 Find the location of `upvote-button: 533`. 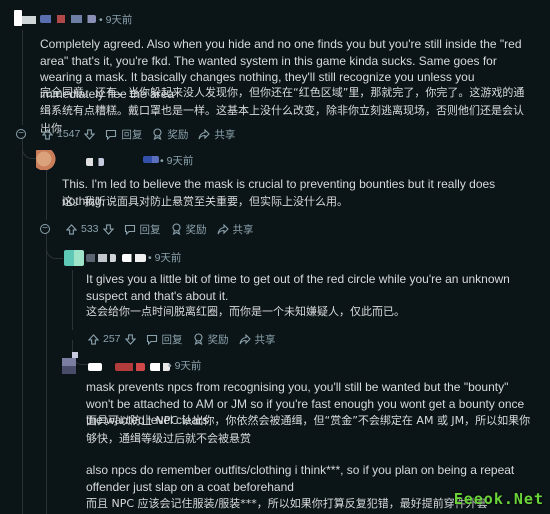

upvote-button: 533 is located at coordinates (90, 229).